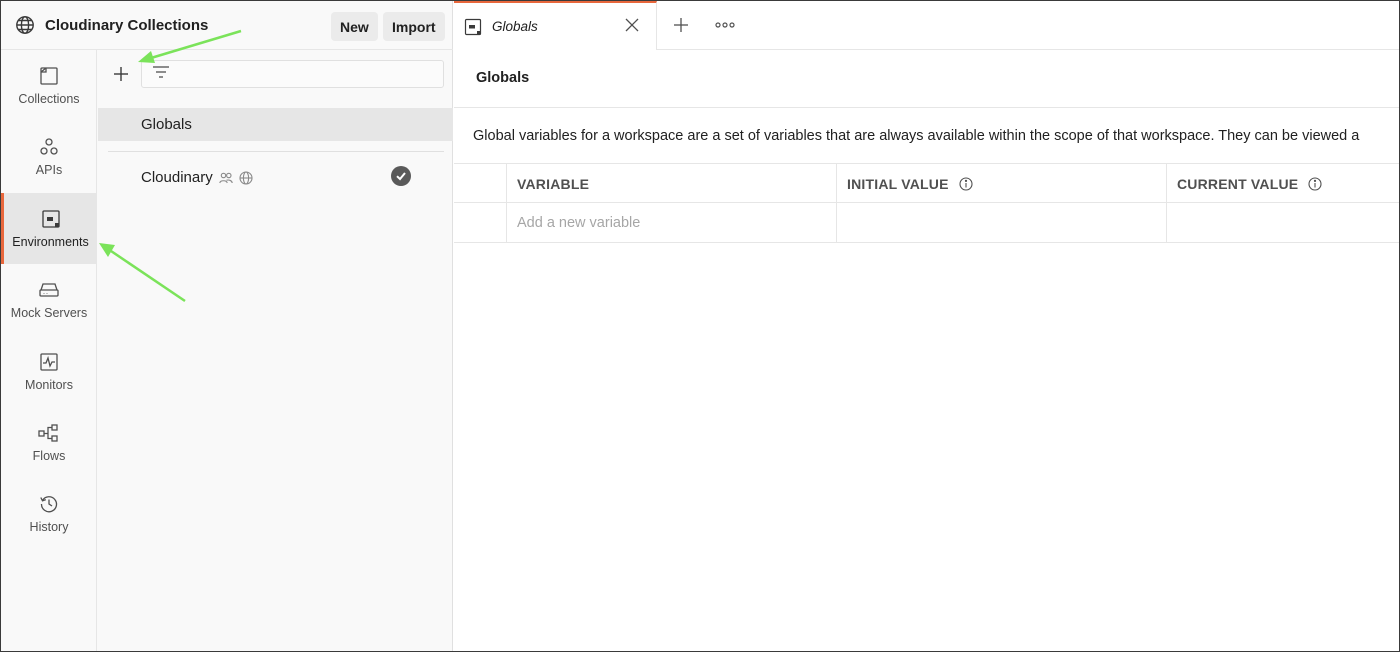  What do you see at coordinates (1002, 222) in the screenshot?
I see `initial-value-cell` at bounding box center [1002, 222].